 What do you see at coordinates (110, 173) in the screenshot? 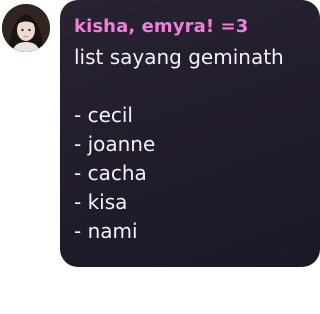
I see `list-item: - cacha` at bounding box center [110, 173].